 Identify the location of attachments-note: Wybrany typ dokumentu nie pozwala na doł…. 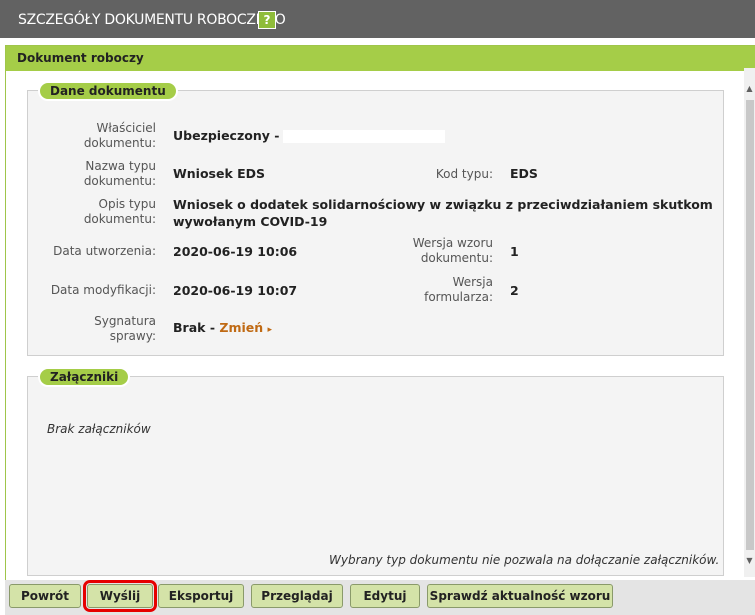
(524, 560).